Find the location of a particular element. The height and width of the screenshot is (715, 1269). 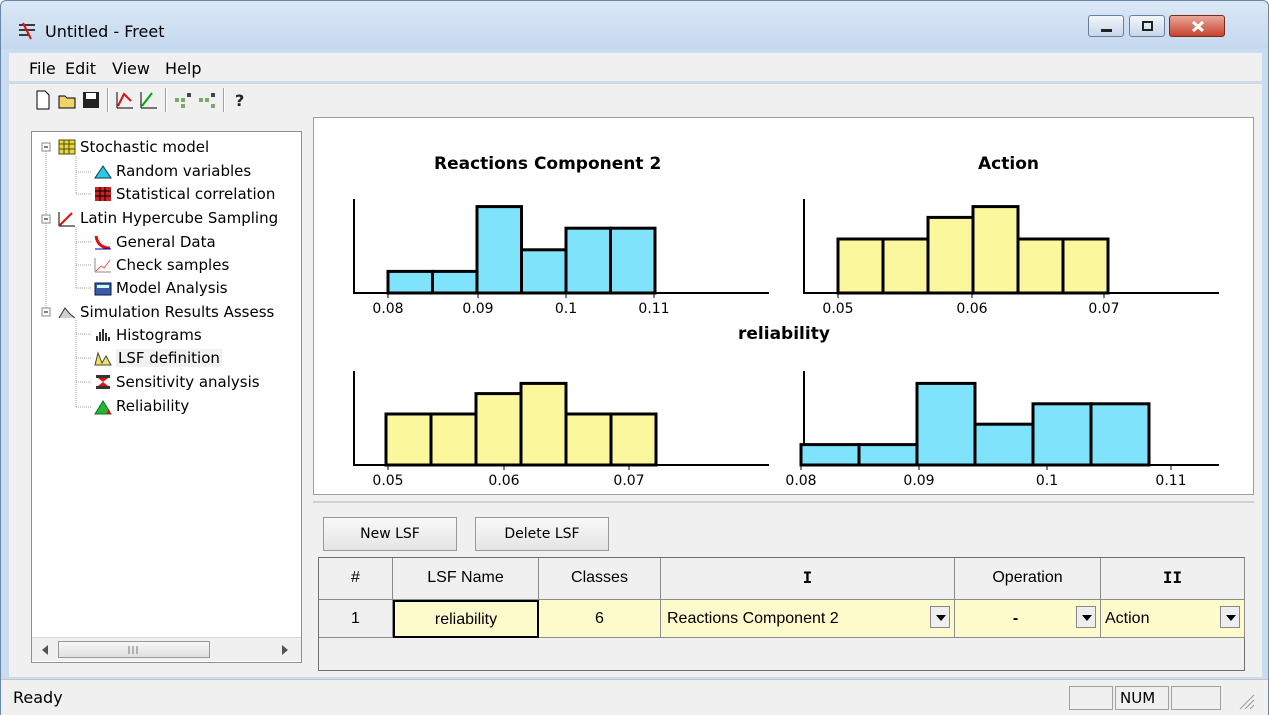

column-header-lsf-name: LSF Name is located at coordinates (466, 579).